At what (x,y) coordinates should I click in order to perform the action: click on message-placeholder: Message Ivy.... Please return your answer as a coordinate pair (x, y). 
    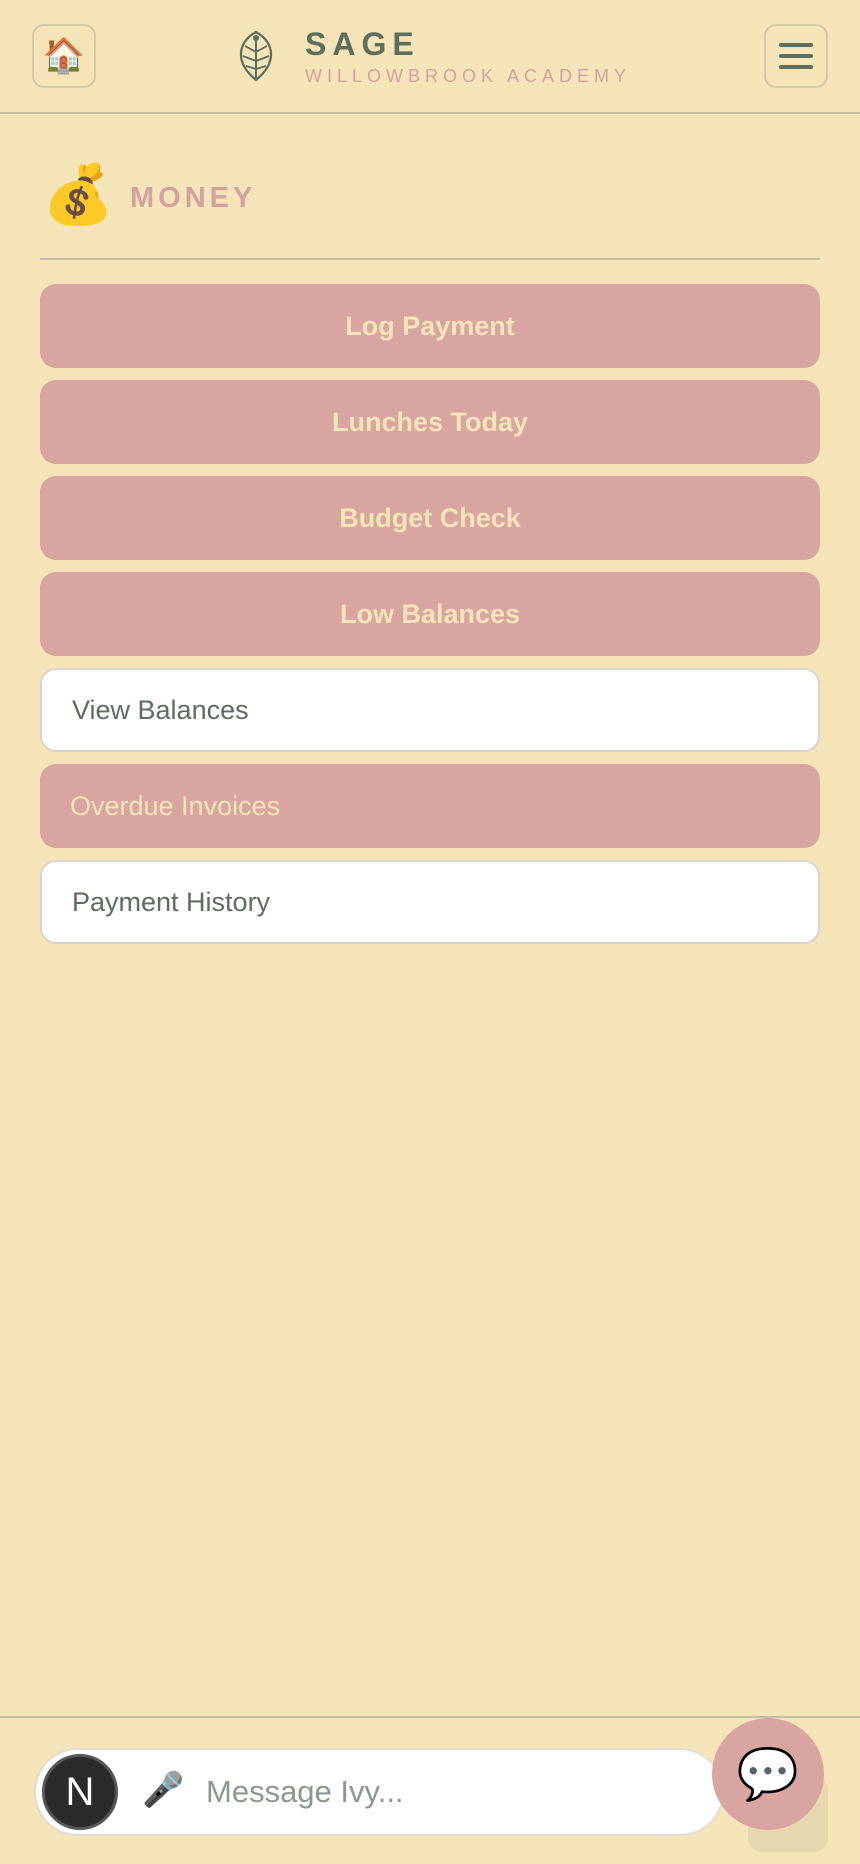
    Looking at the image, I should click on (305, 1791).